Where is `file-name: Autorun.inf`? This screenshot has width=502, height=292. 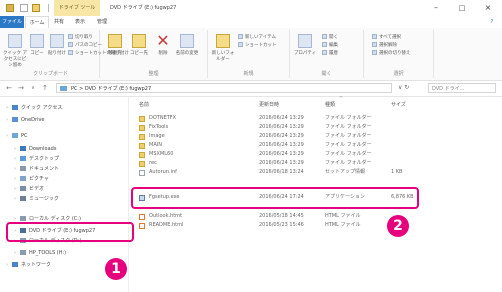
file-name: Autorun.inf is located at coordinates (163, 172).